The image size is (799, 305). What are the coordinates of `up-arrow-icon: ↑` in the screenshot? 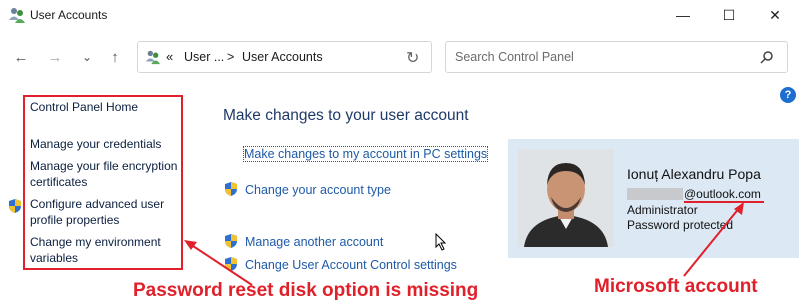 It's located at (115, 57).